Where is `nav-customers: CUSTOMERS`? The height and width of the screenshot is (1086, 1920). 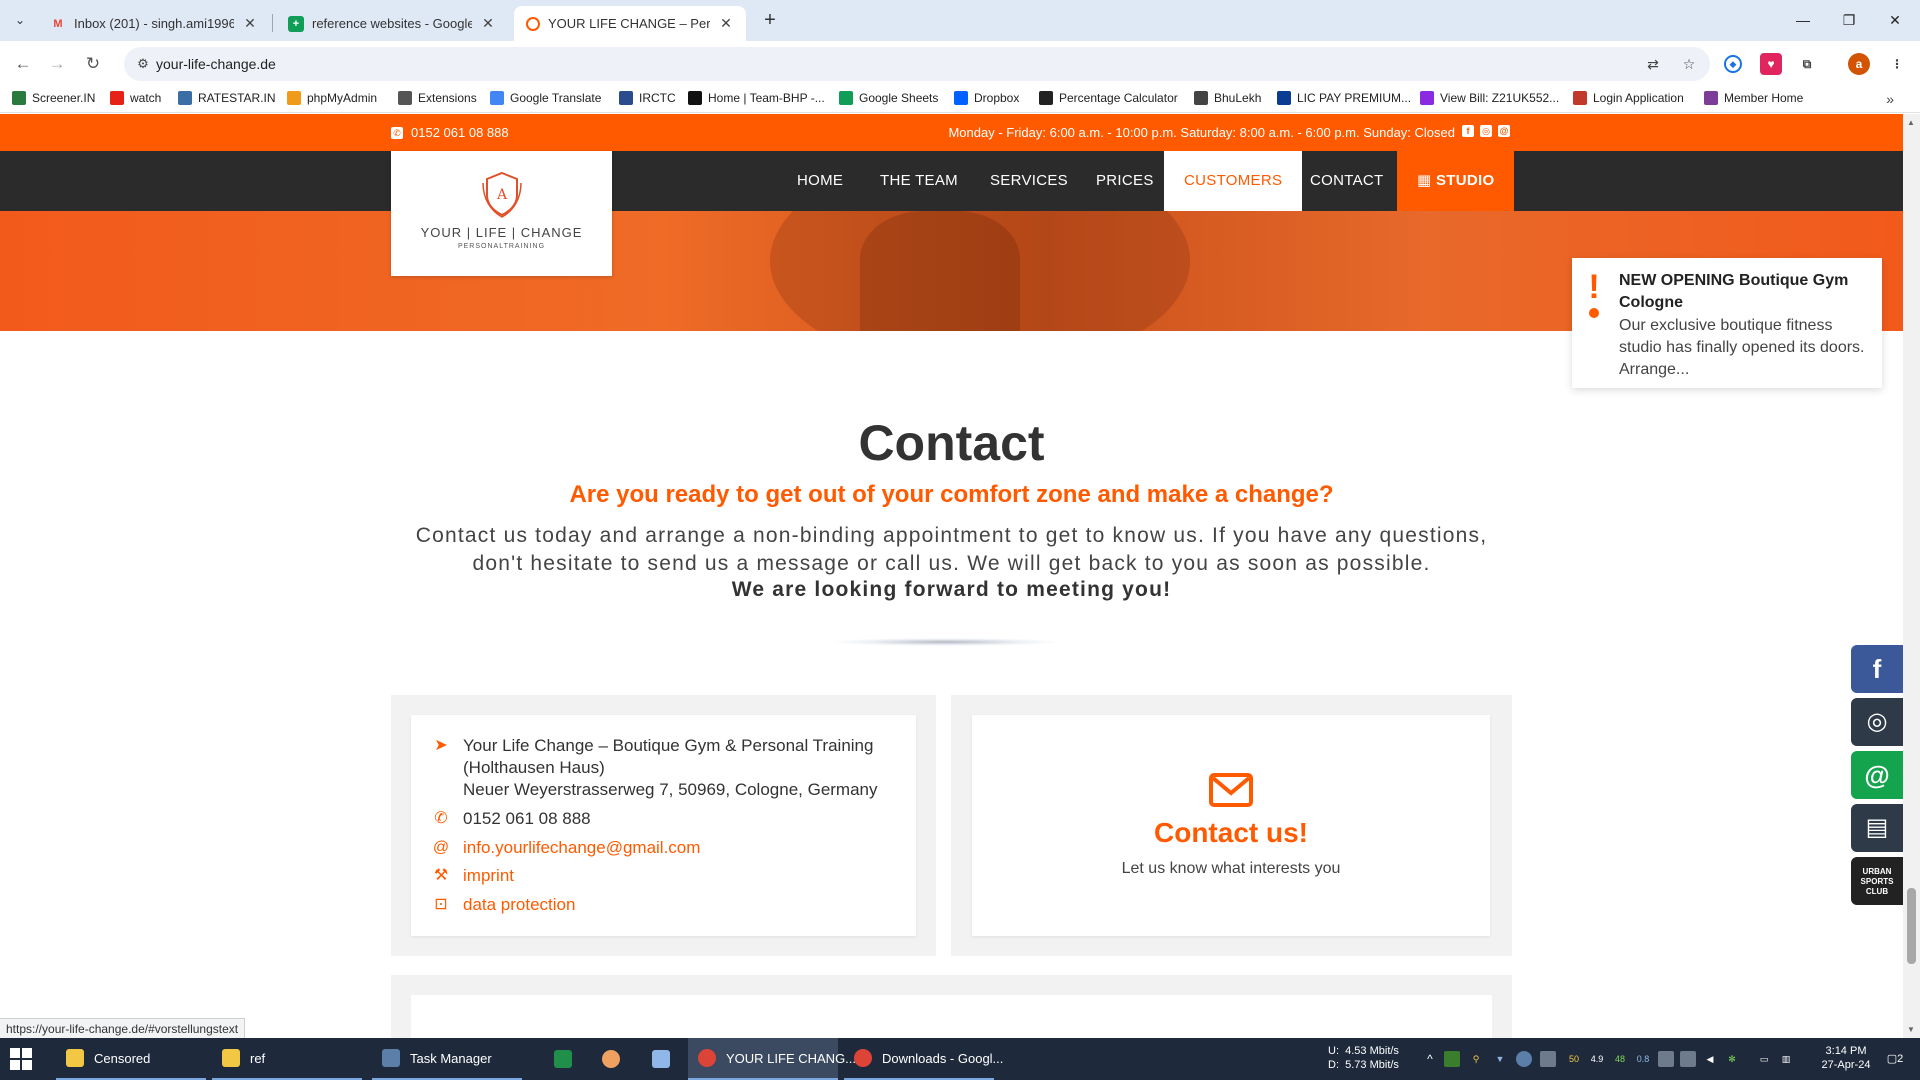
nav-customers: CUSTOMERS is located at coordinates (1233, 181).